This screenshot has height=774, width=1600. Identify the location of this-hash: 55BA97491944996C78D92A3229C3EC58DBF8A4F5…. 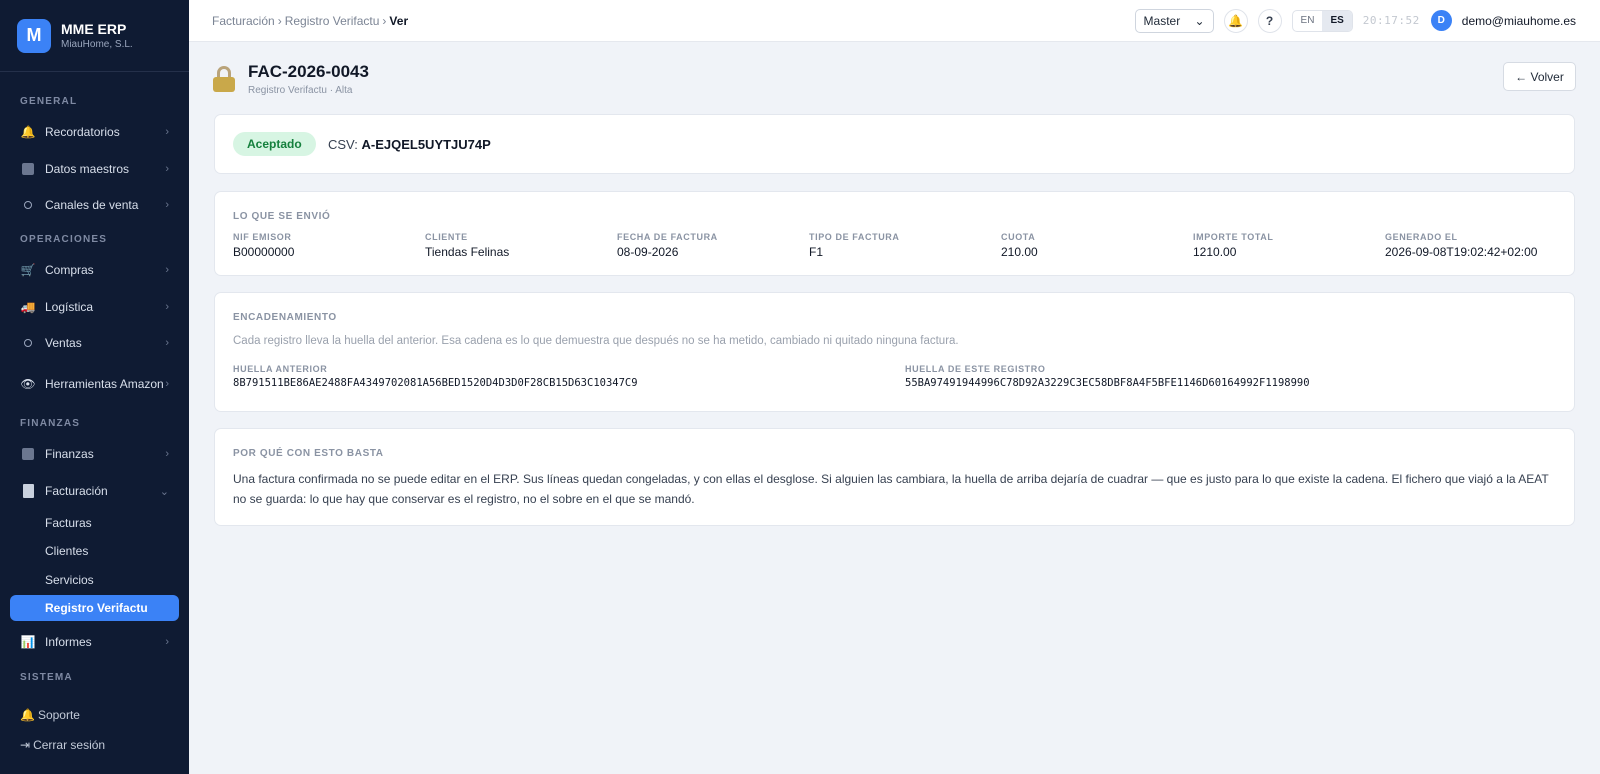
(1107, 383).